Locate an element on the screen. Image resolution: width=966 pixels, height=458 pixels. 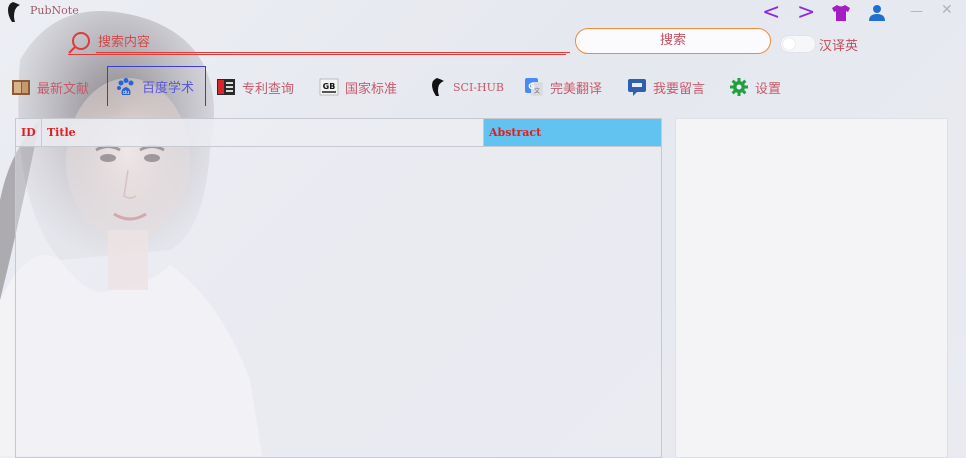
nav-label: 最新文献 is located at coordinates (63, 89).